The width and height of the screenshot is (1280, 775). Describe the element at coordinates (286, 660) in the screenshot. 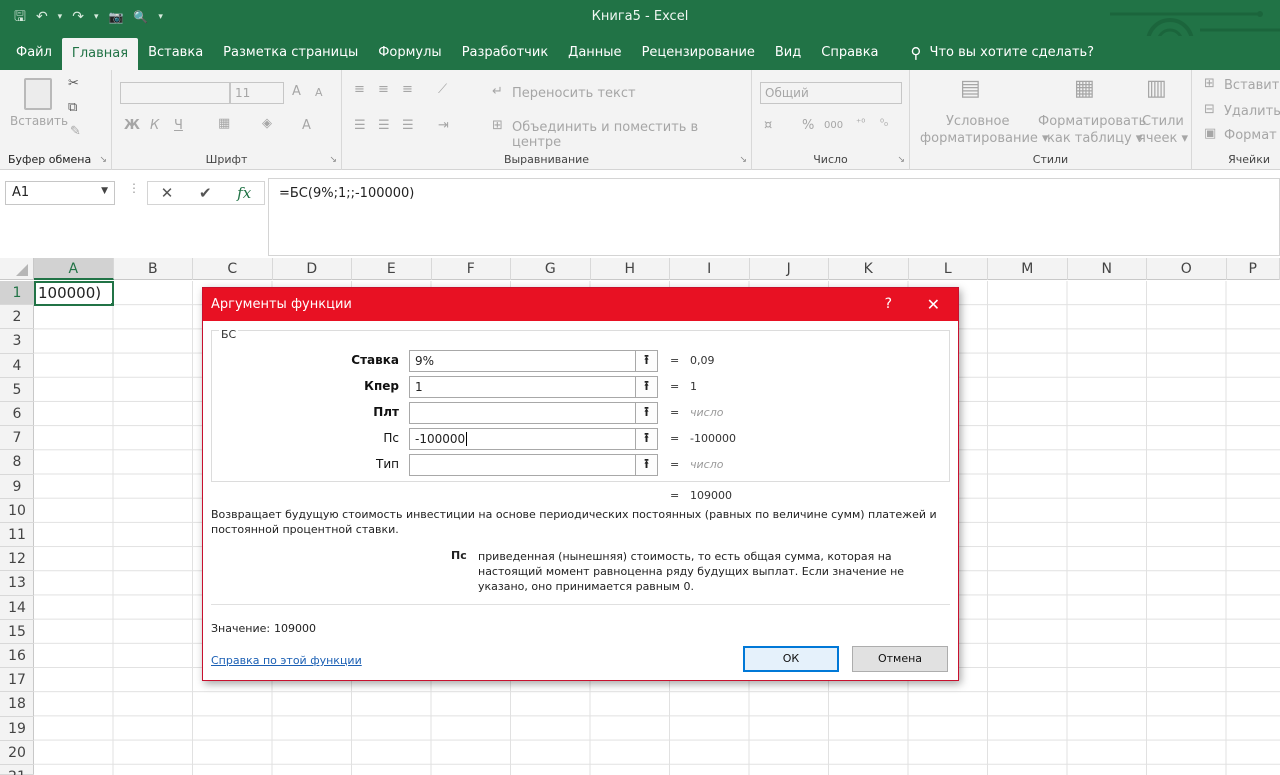

I see `function-help-link: Справка по этой функции` at that location.